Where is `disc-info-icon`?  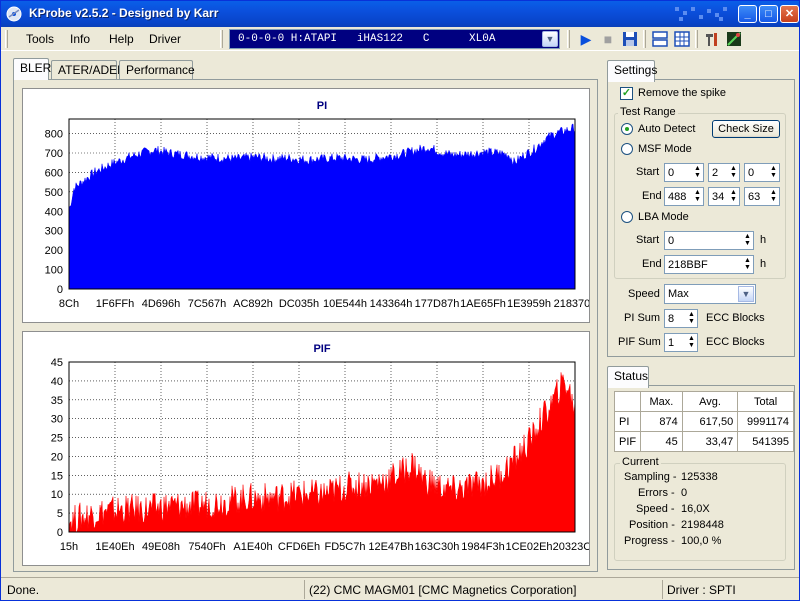
disc-info-icon is located at coordinates (734, 39).